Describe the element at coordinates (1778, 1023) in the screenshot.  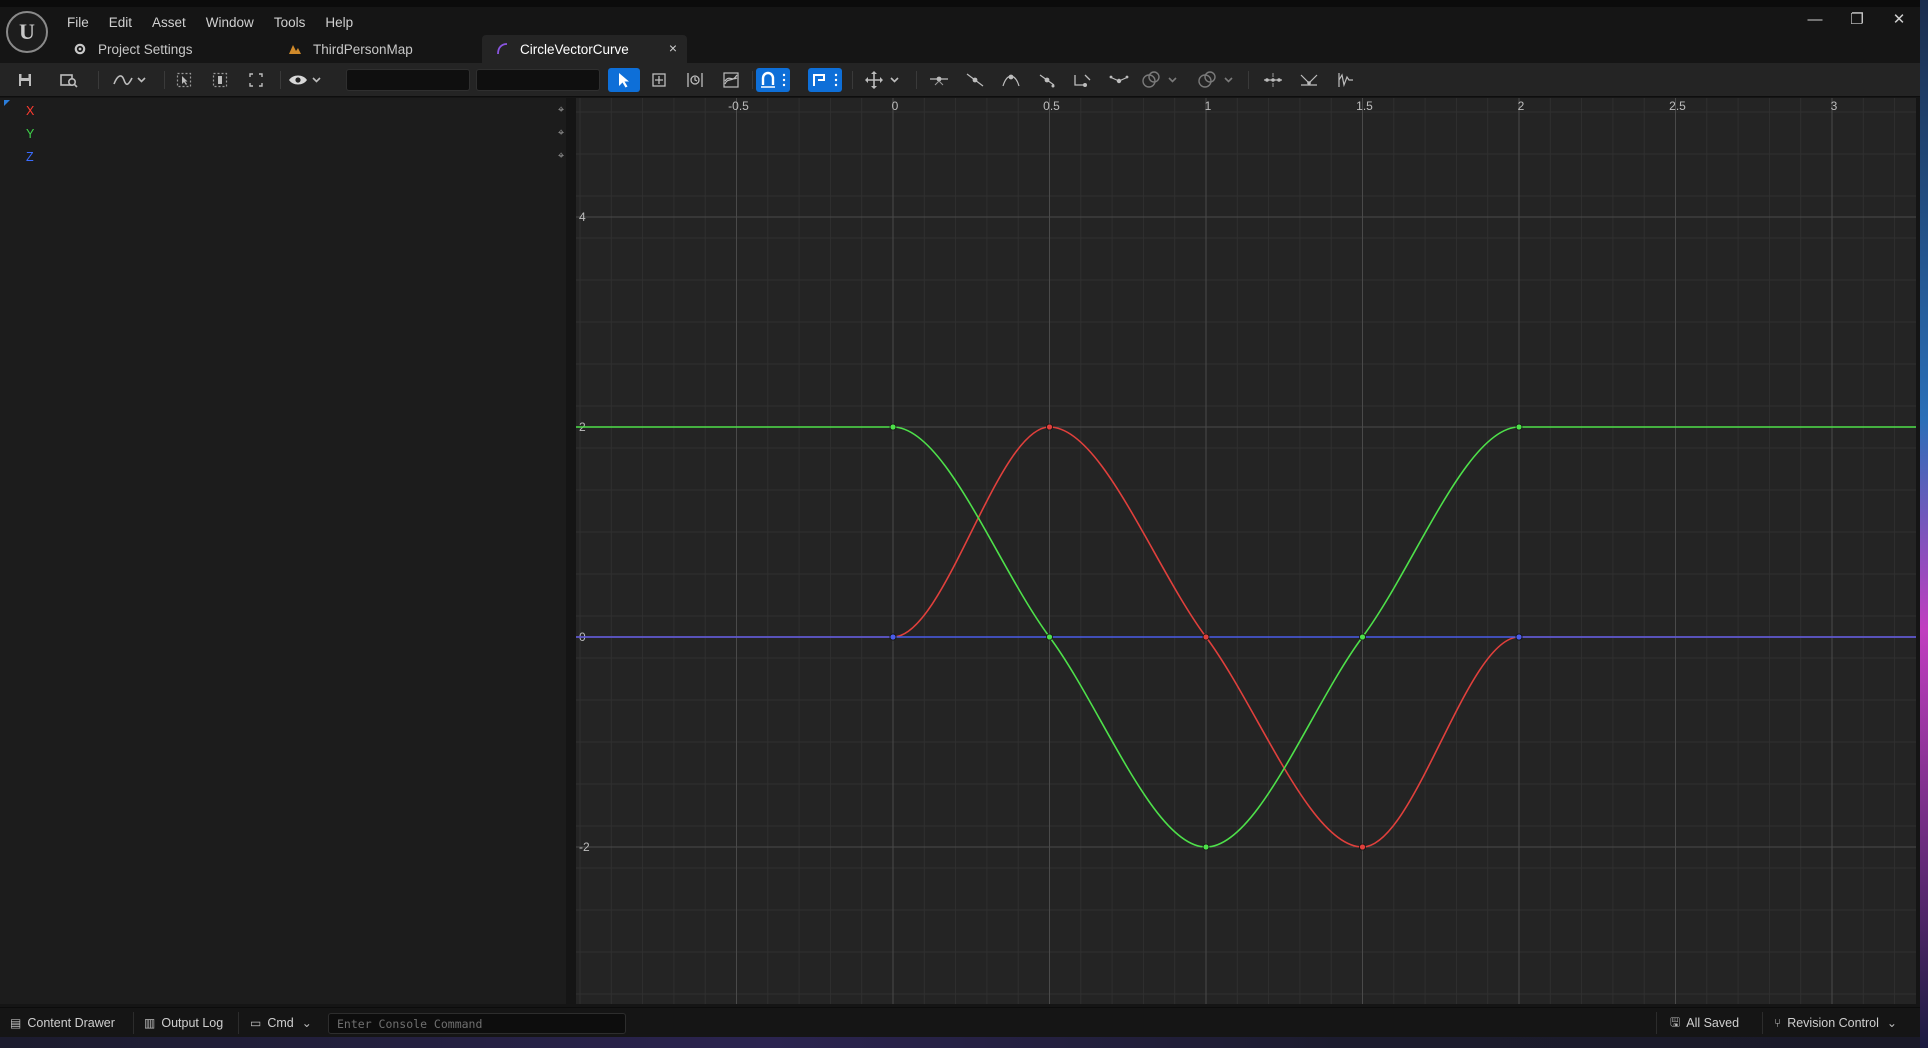
I see `branch-icon: ⑂` at that location.